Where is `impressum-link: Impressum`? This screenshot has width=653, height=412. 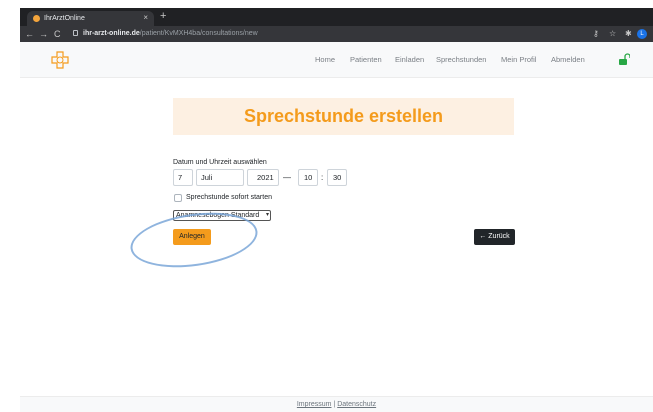 impressum-link: Impressum is located at coordinates (314, 404).